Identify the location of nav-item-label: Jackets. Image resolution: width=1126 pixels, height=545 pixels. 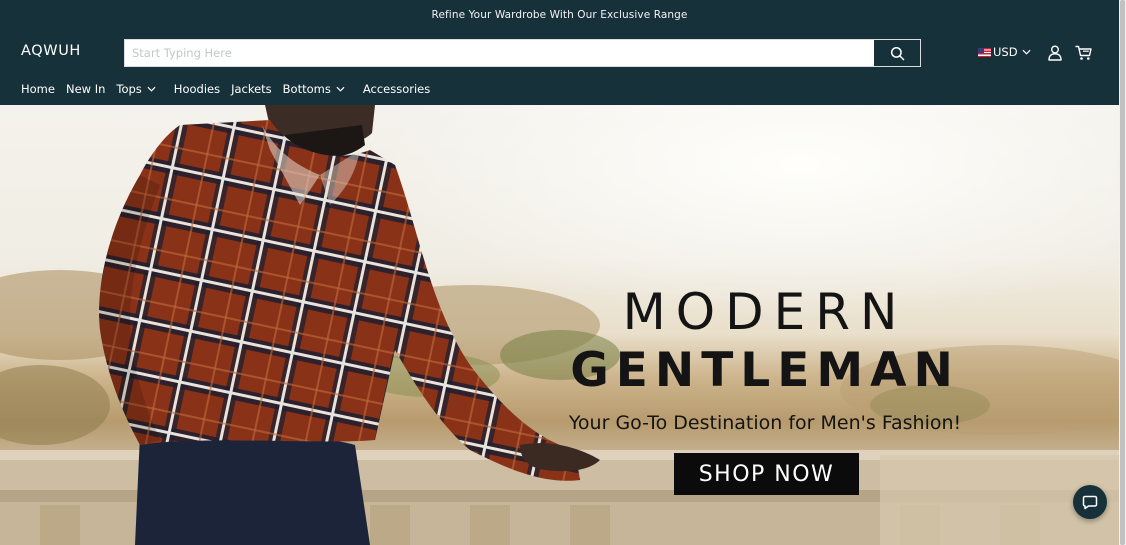
(251, 89).